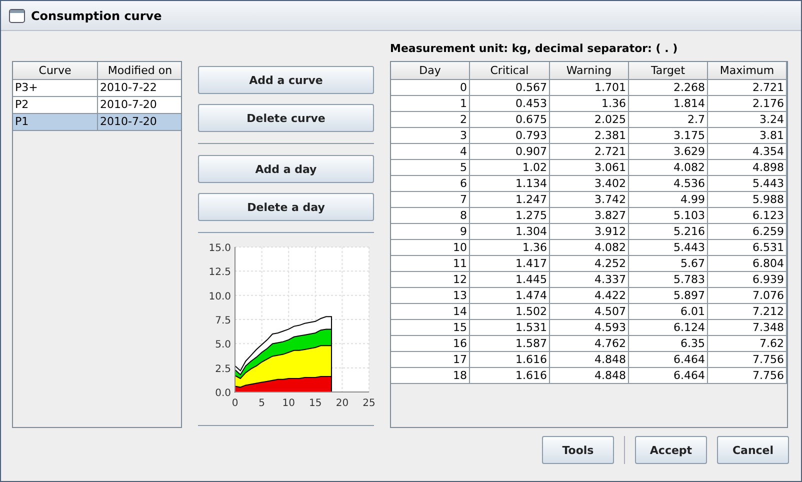 The height and width of the screenshot is (482, 802). Describe the element at coordinates (753, 450) in the screenshot. I see `dialog-button: Cancel` at that location.